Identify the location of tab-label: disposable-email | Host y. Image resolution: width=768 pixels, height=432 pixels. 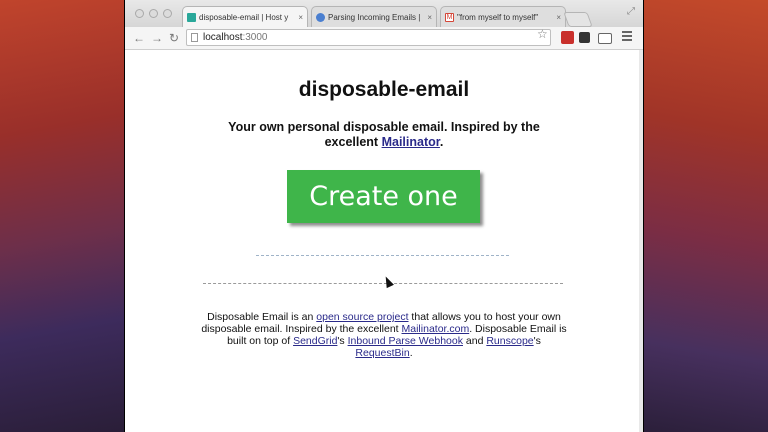
(244, 17).